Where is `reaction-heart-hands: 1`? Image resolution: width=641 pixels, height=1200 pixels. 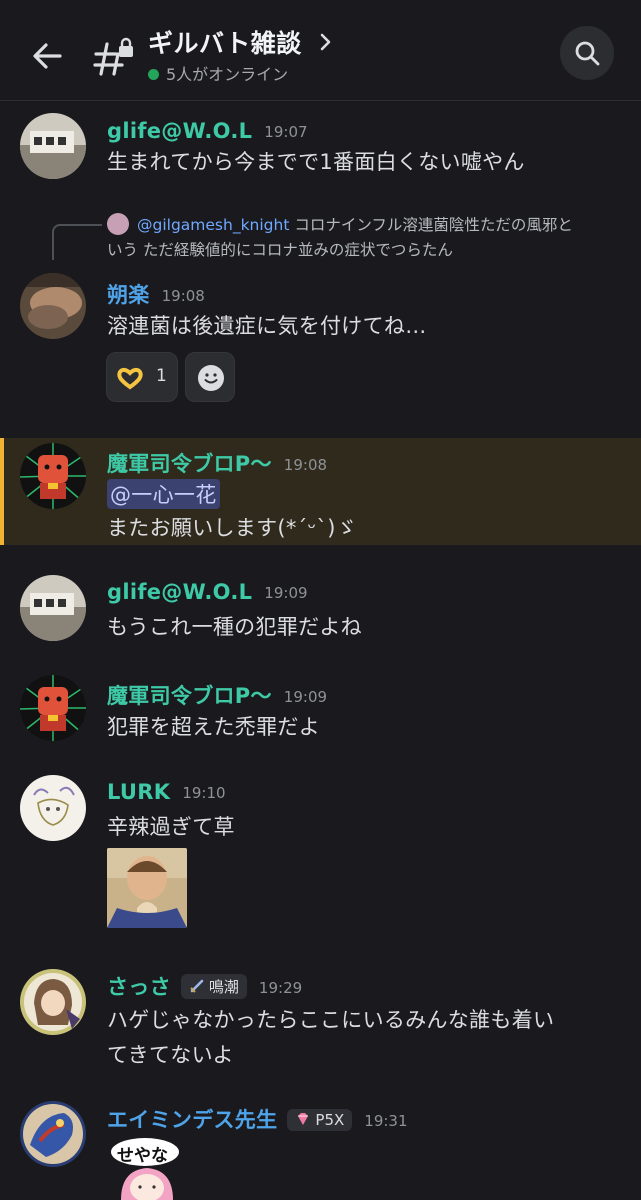 reaction-heart-hands: 1 is located at coordinates (142, 377).